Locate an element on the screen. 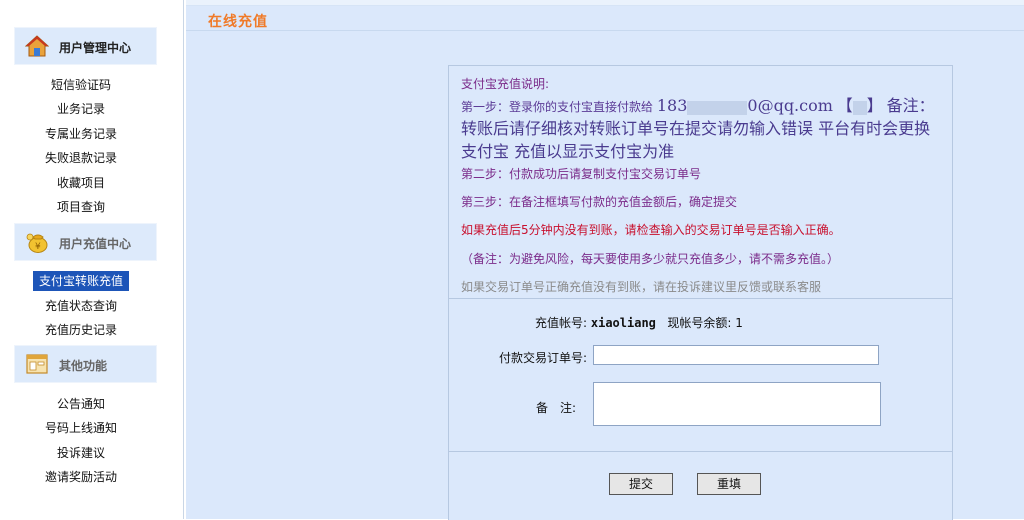 The width and height of the screenshot is (1024, 520). sidebar-section-other: 其他功能 is located at coordinates (85, 364).